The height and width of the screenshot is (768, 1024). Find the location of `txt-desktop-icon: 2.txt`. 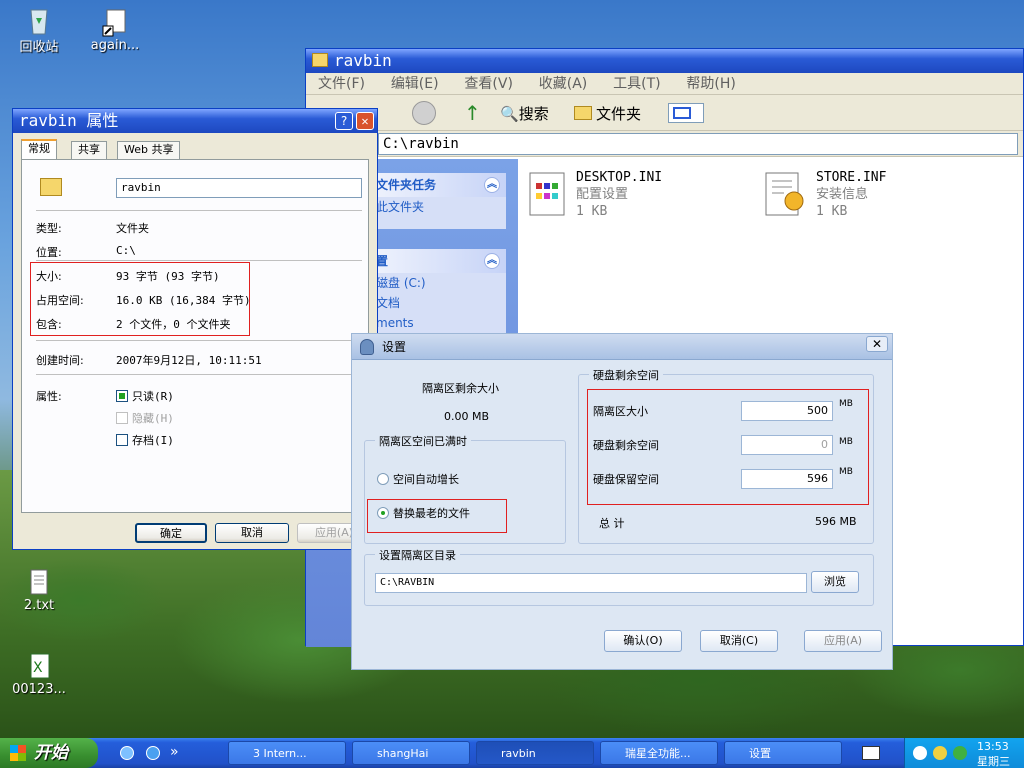

txt-desktop-icon: 2.txt is located at coordinates (39, 589).